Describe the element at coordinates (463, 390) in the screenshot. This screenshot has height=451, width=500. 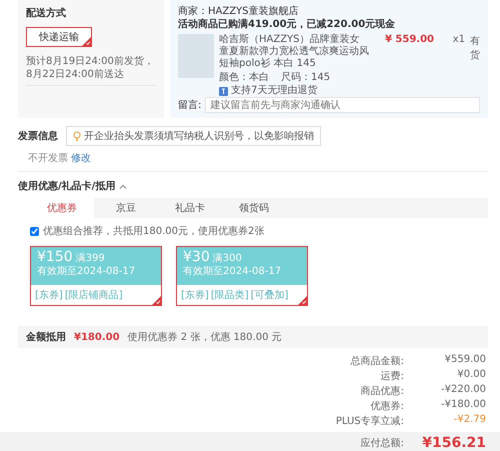
I see `summary-value: -¥220.00` at that location.